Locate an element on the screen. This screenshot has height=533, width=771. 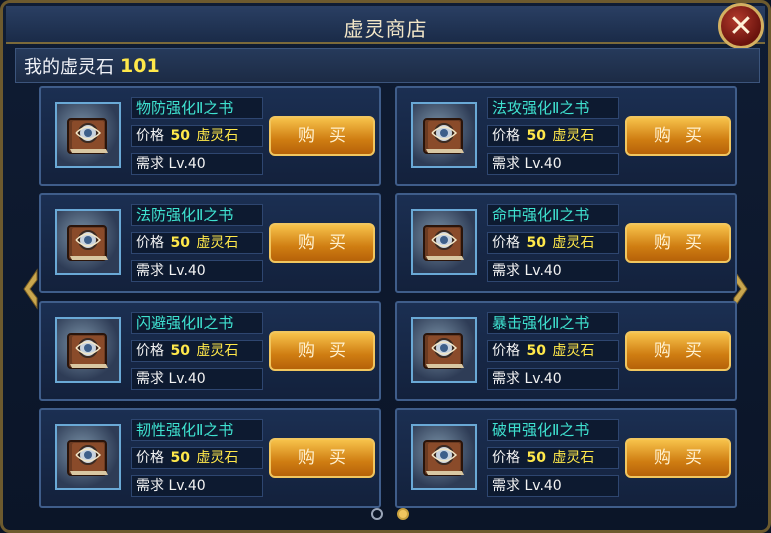
shop-item-card: 命中强化Ⅱ之书 价格 50 虚灵石 需求 Lv.40 购买 is located at coordinates (566, 243).